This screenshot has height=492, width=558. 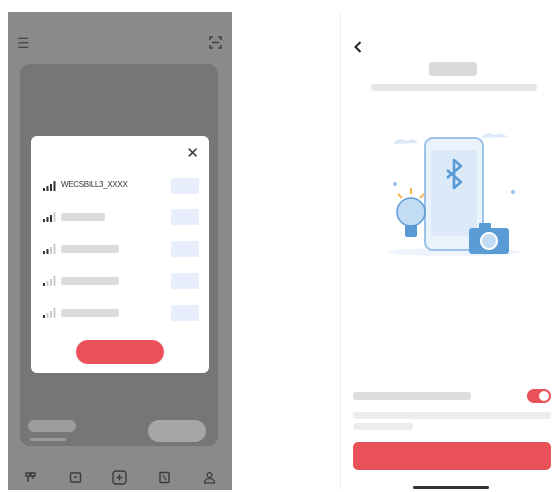 What do you see at coordinates (451, 487) in the screenshot?
I see `home-indicator` at bounding box center [451, 487].